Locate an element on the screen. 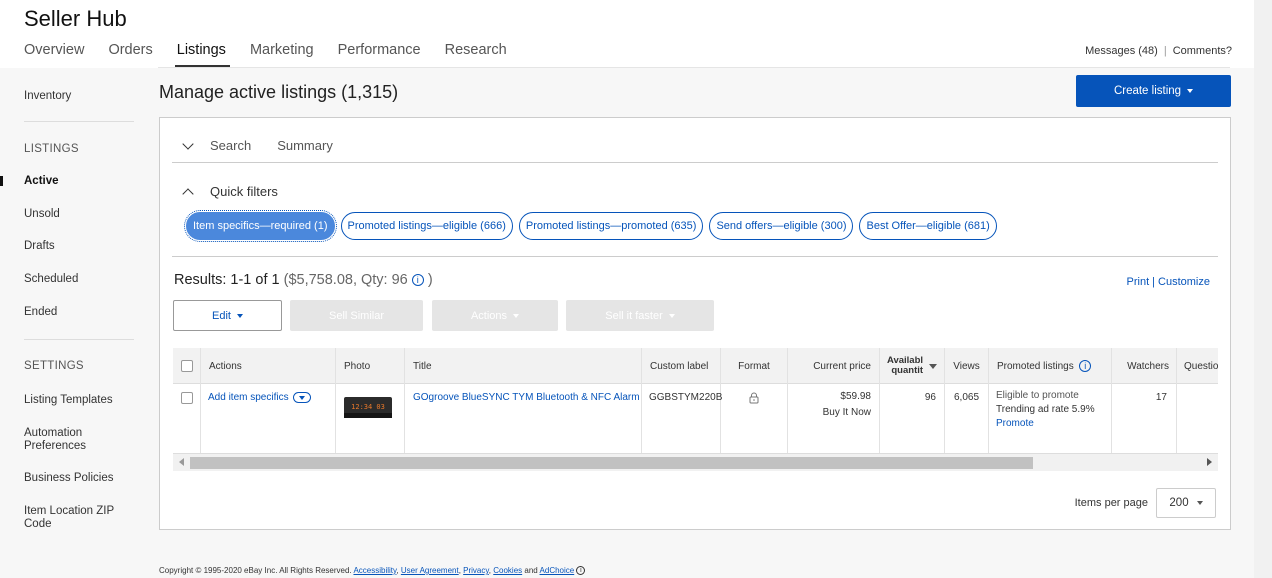 The image size is (1272, 578). lock-icon is located at coordinates (754, 398).